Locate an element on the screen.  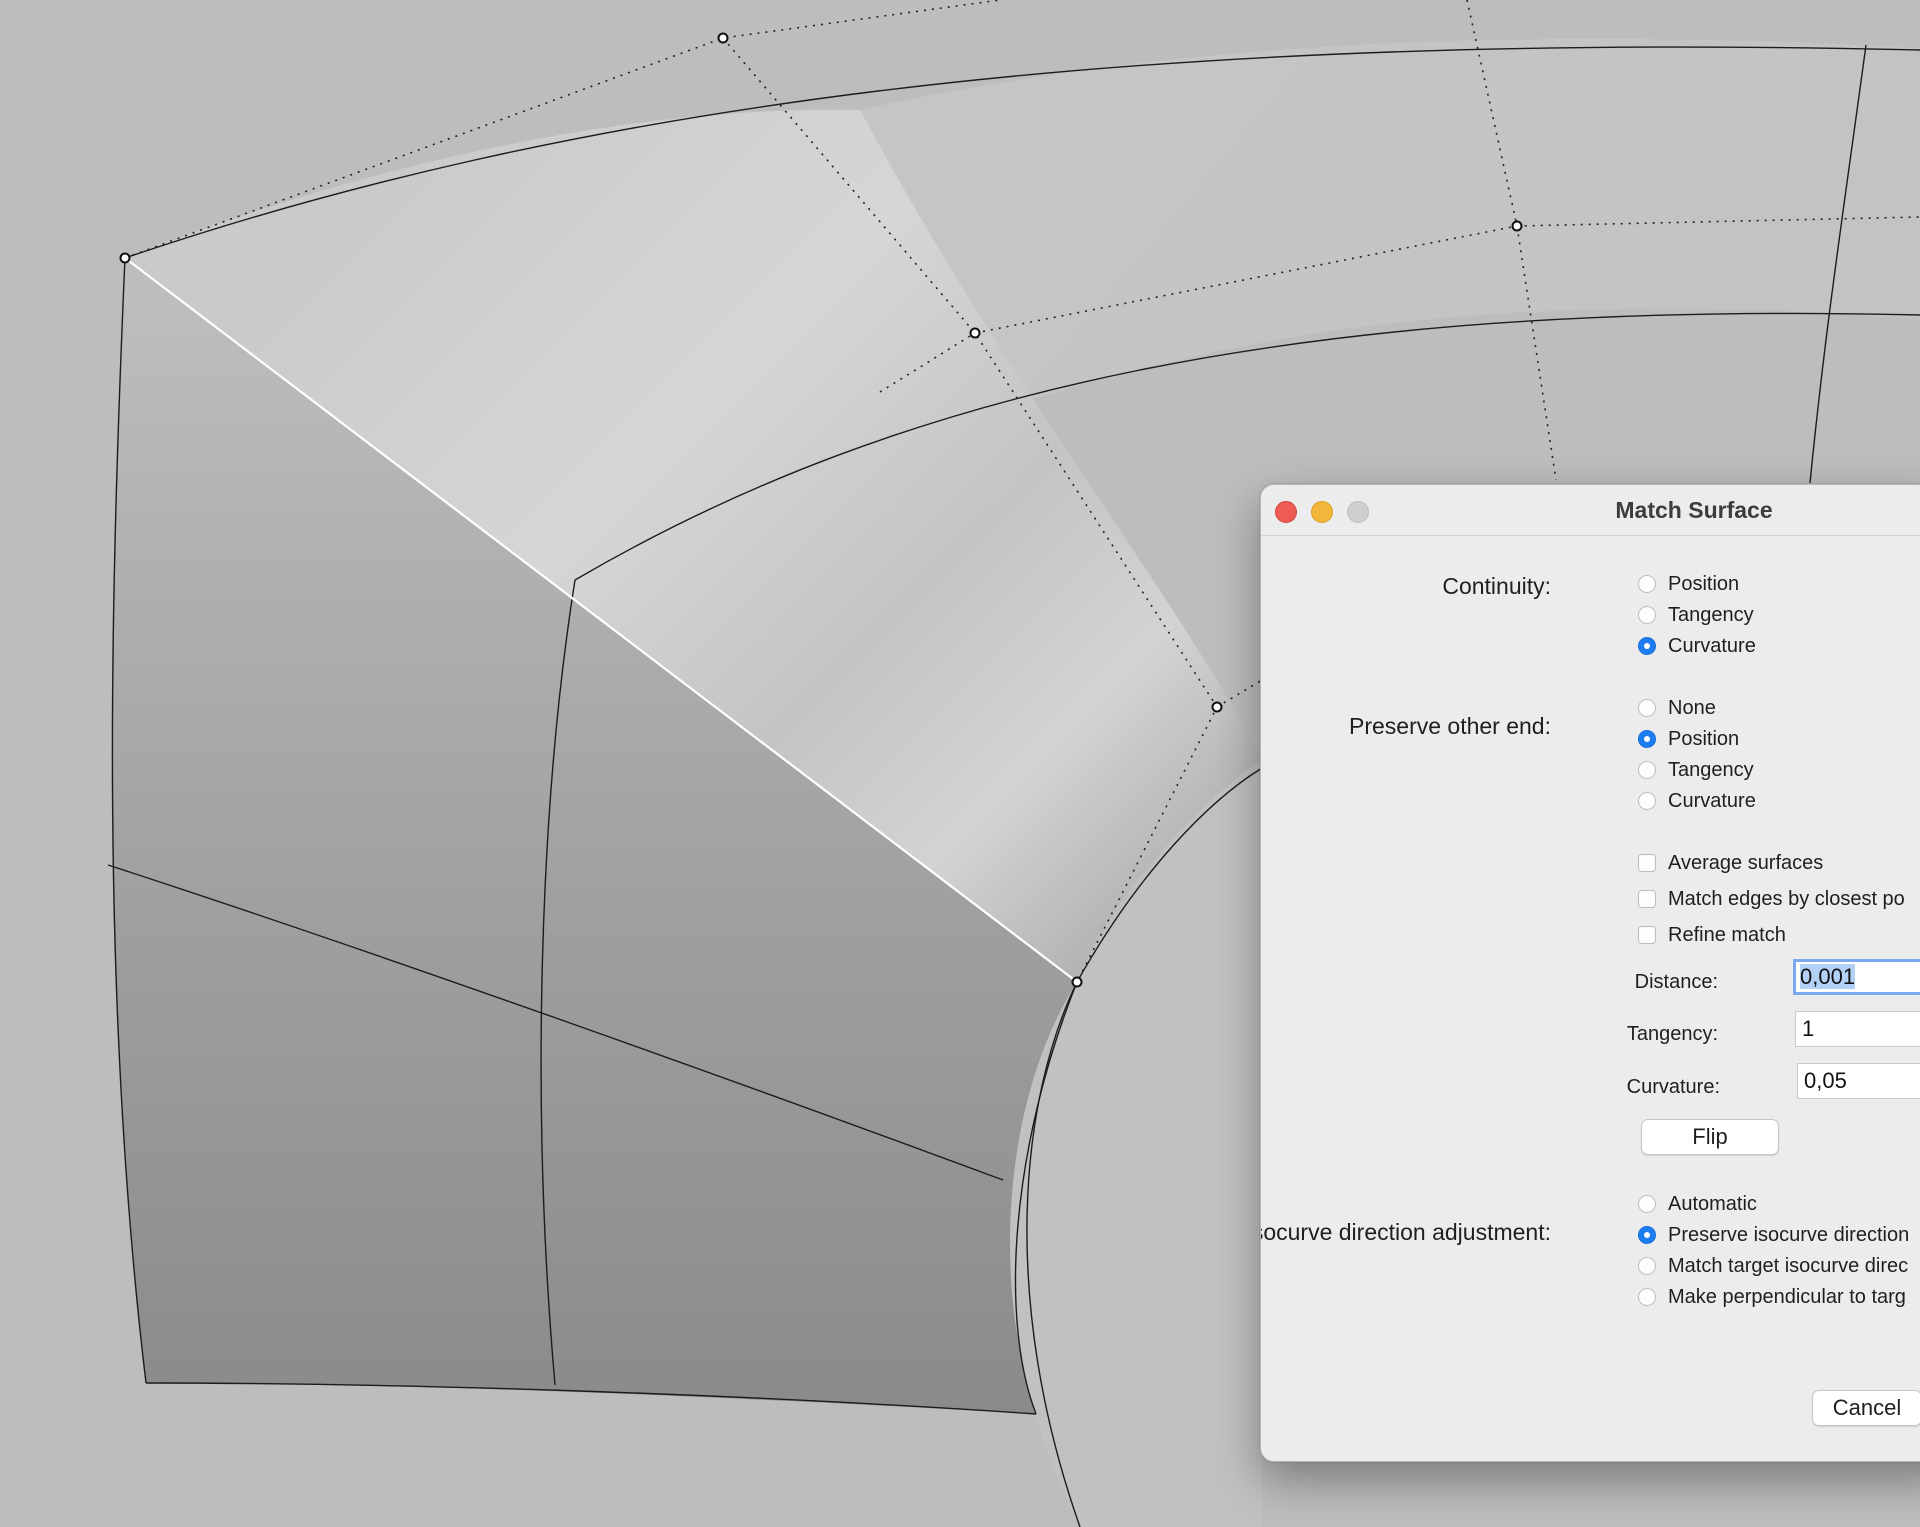
isocurve-option-perpendicular: Make perpendicular to targ is located at coordinates (1772, 1297).